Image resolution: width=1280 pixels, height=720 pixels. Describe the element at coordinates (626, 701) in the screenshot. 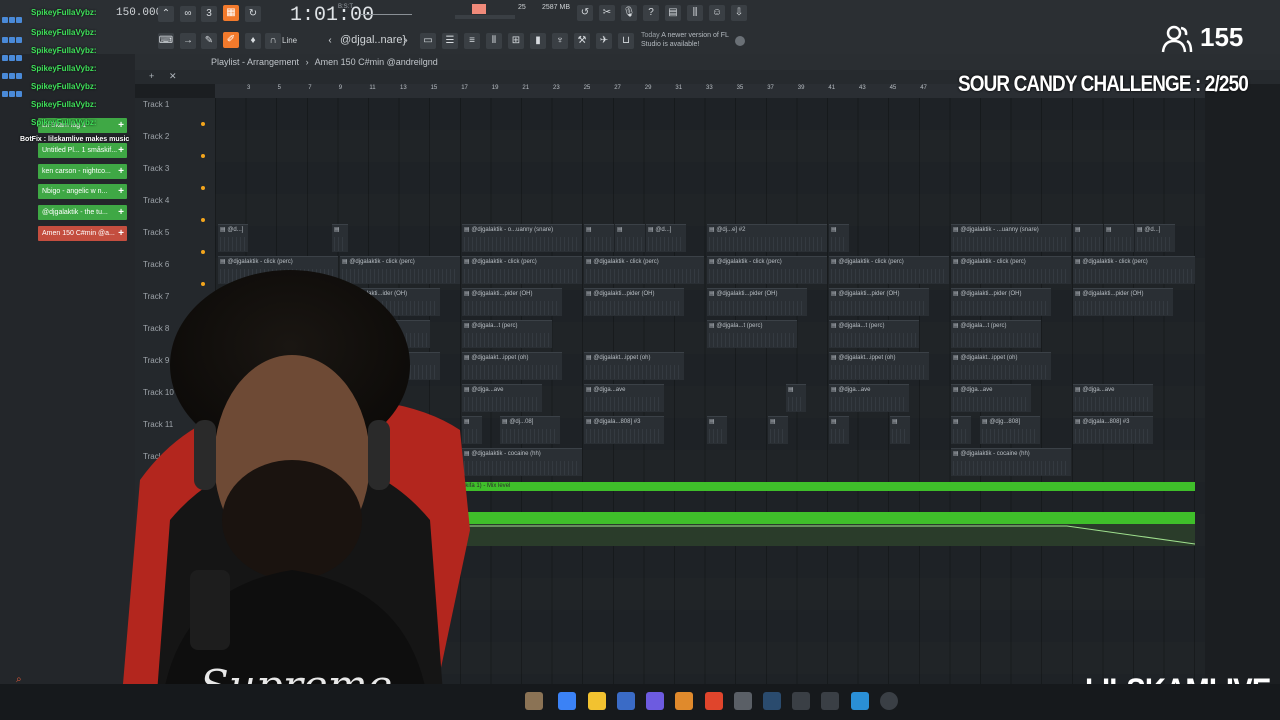

I see `store-icon` at that location.